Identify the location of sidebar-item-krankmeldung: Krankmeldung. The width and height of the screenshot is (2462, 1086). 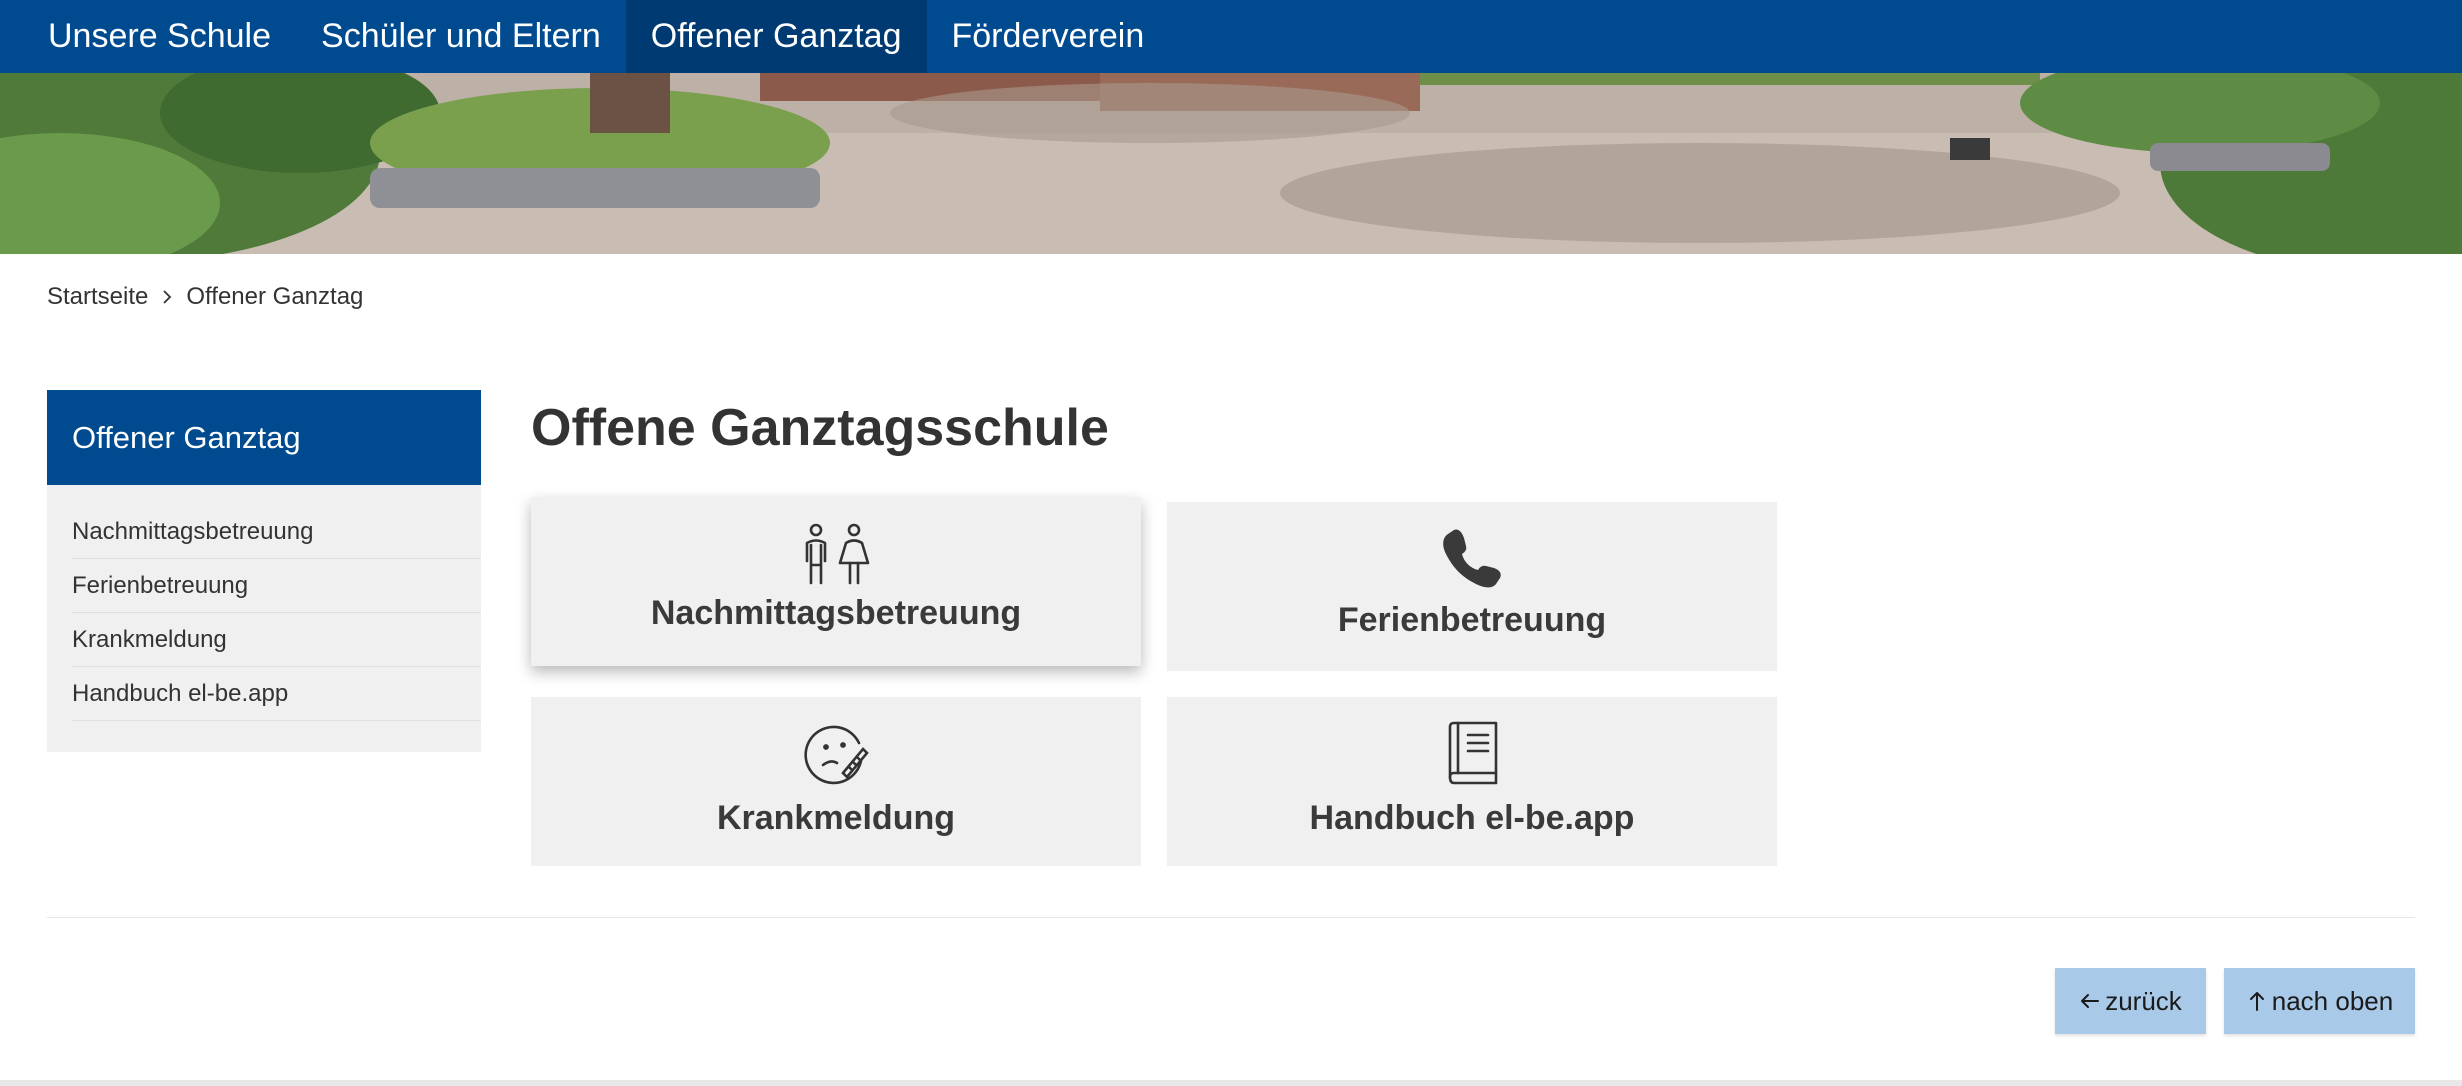
(276, 640).